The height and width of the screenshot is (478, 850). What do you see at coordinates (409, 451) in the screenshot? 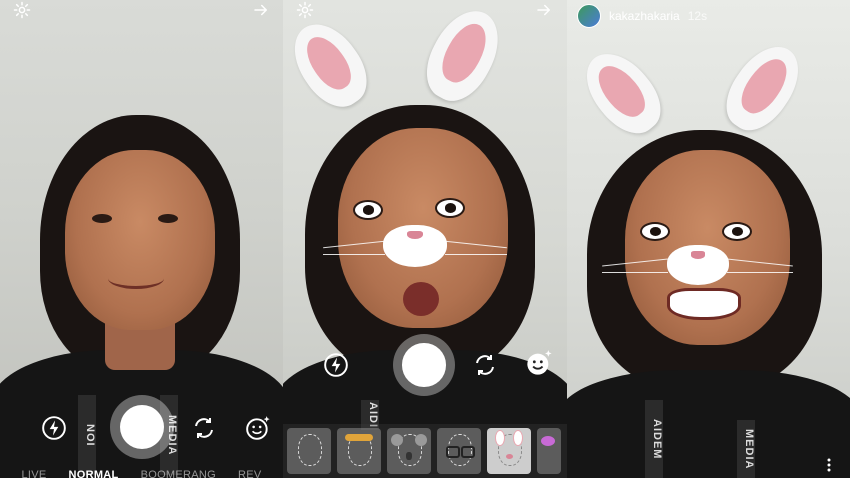
I see `filter-thumb-koala` at bounding box center [409, 451].